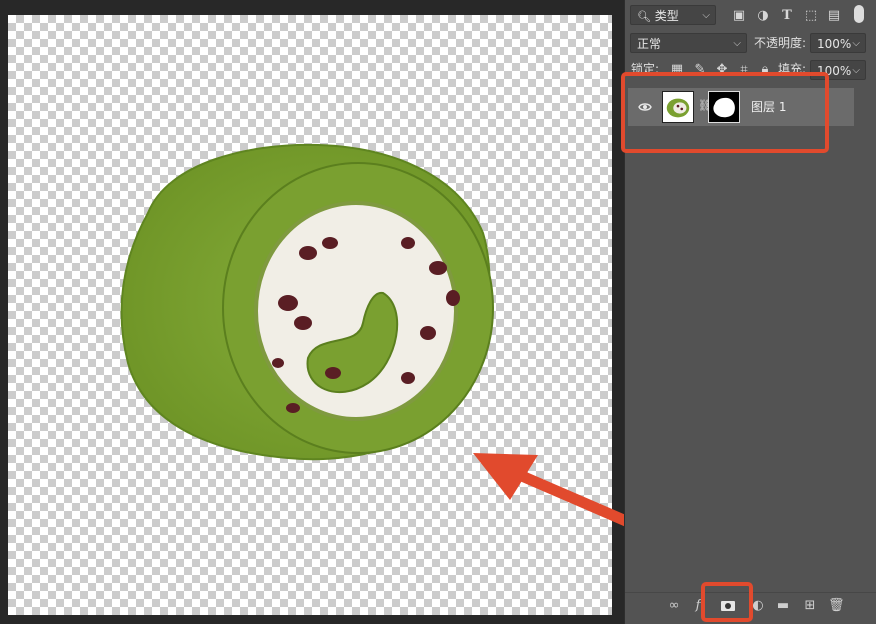 This screenshot has width=876, height=624. Describe the element at coordinates (725, 112) in the screenshot. I see `layer-highlight-box` at that location.